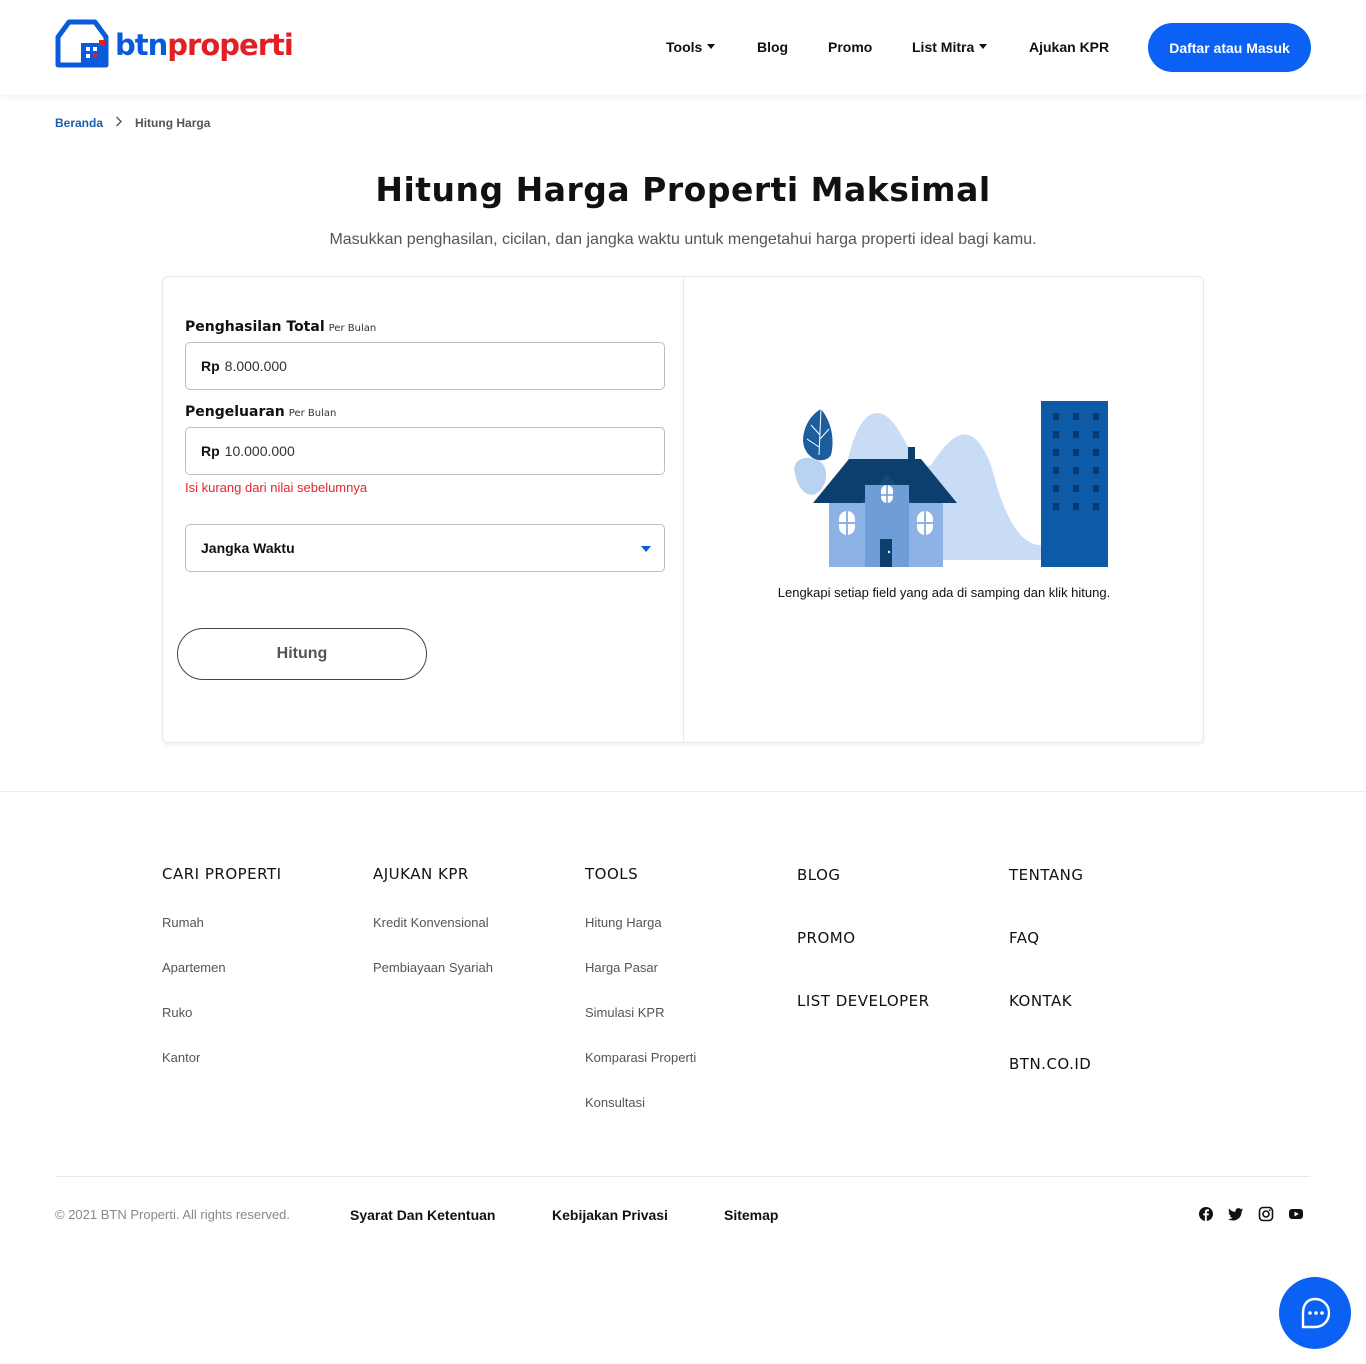  I want to click on expense-value: 10.000.000, so click(259, 451).